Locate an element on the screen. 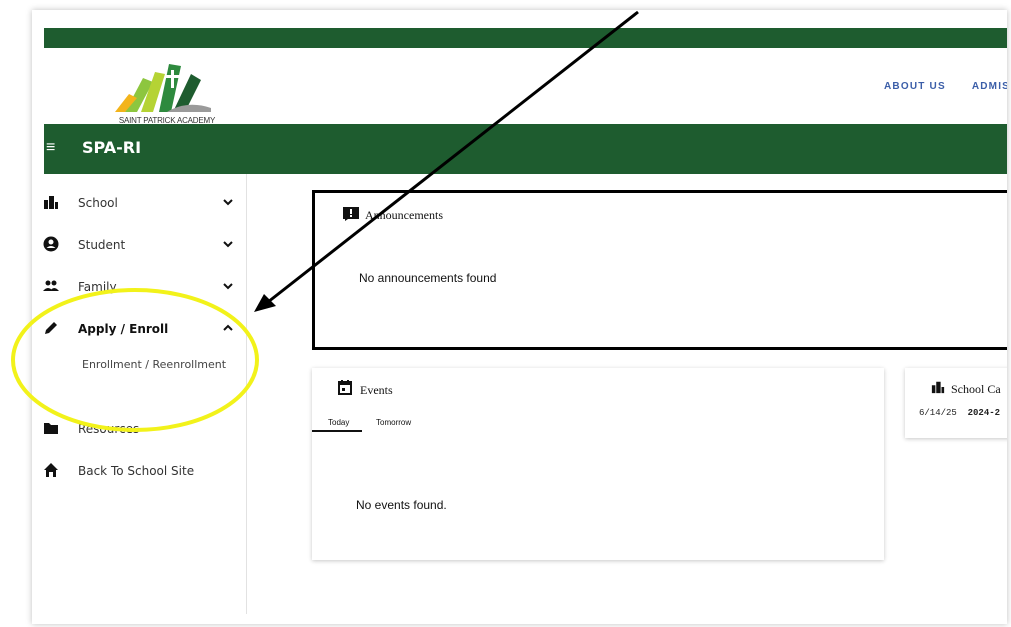 Image resolution: width=1011 pixels, height=627 pixels. sidebar-item-back-to-school-site: Back To School Site is located at coordinates (139, 471).